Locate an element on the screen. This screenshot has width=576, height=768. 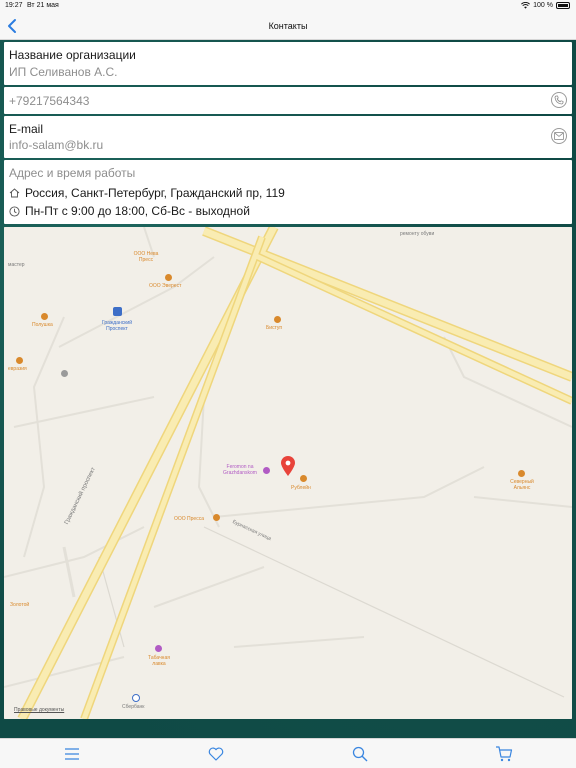
phone-card: +79217564343 is located at coordinates (288, 100).